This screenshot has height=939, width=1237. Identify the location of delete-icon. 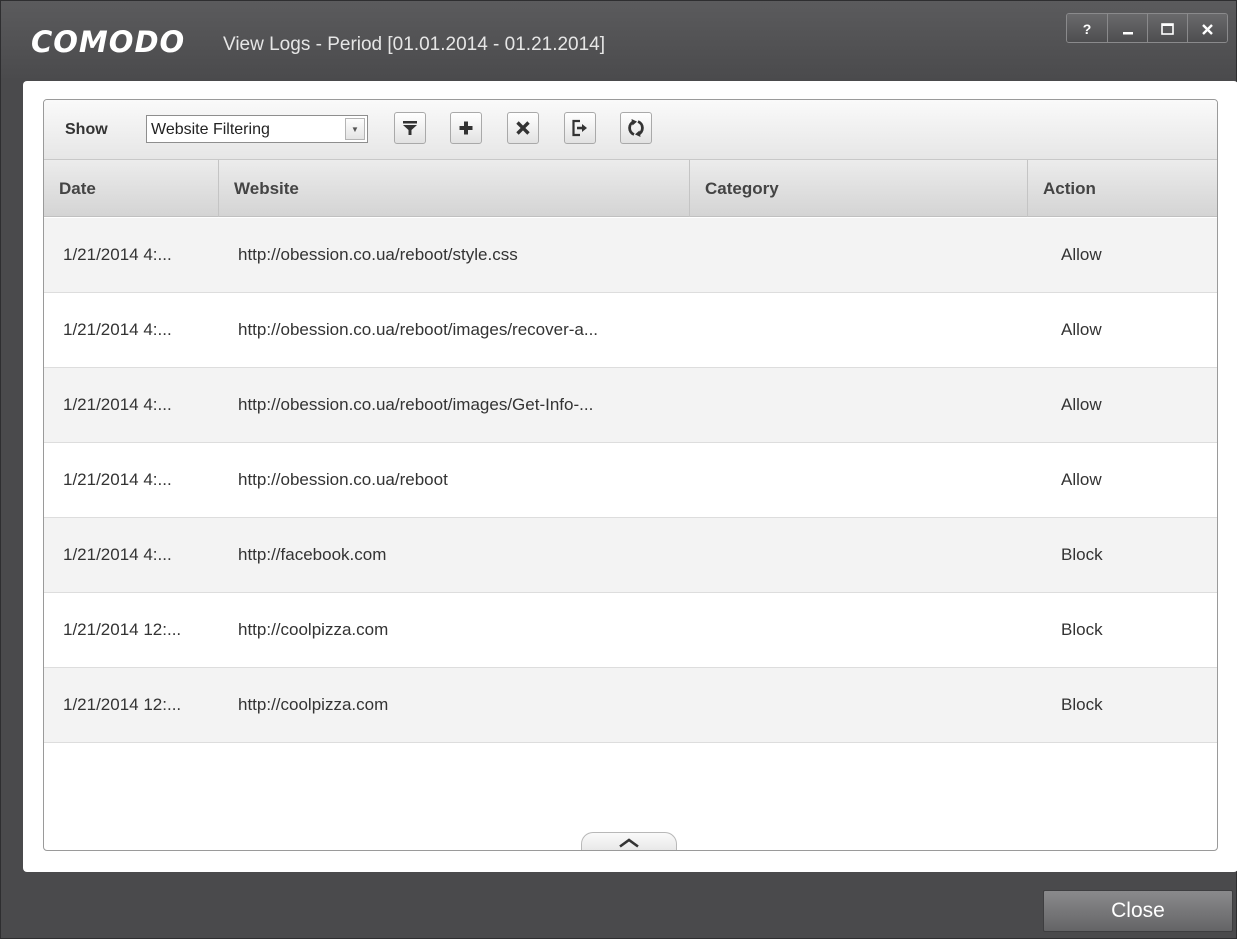
(523, 128).